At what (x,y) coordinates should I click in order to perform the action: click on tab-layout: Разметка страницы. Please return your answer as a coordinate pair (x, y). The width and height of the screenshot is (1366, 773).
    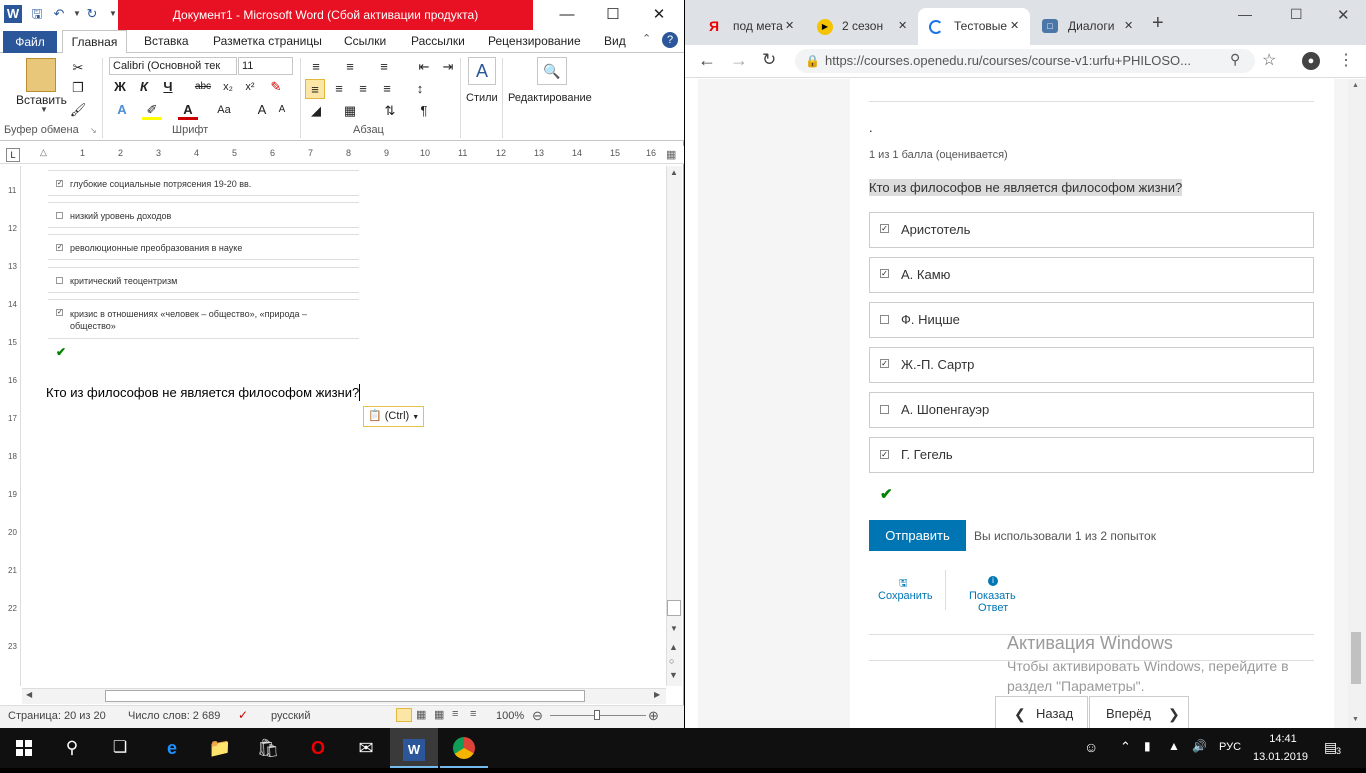
    Looking at the image, I should click on (267, 41).